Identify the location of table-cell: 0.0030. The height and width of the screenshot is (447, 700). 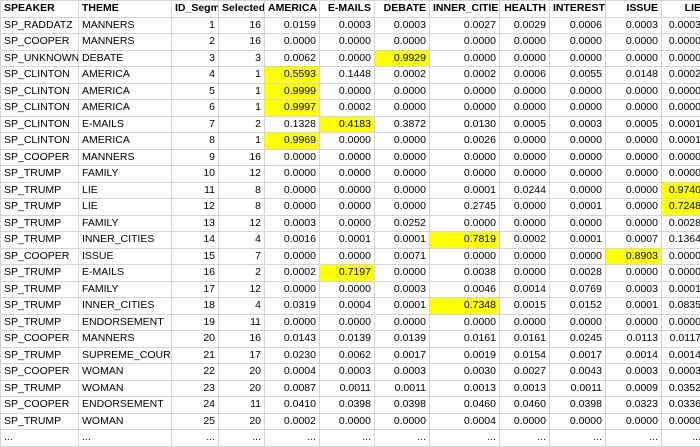
(465, 372).